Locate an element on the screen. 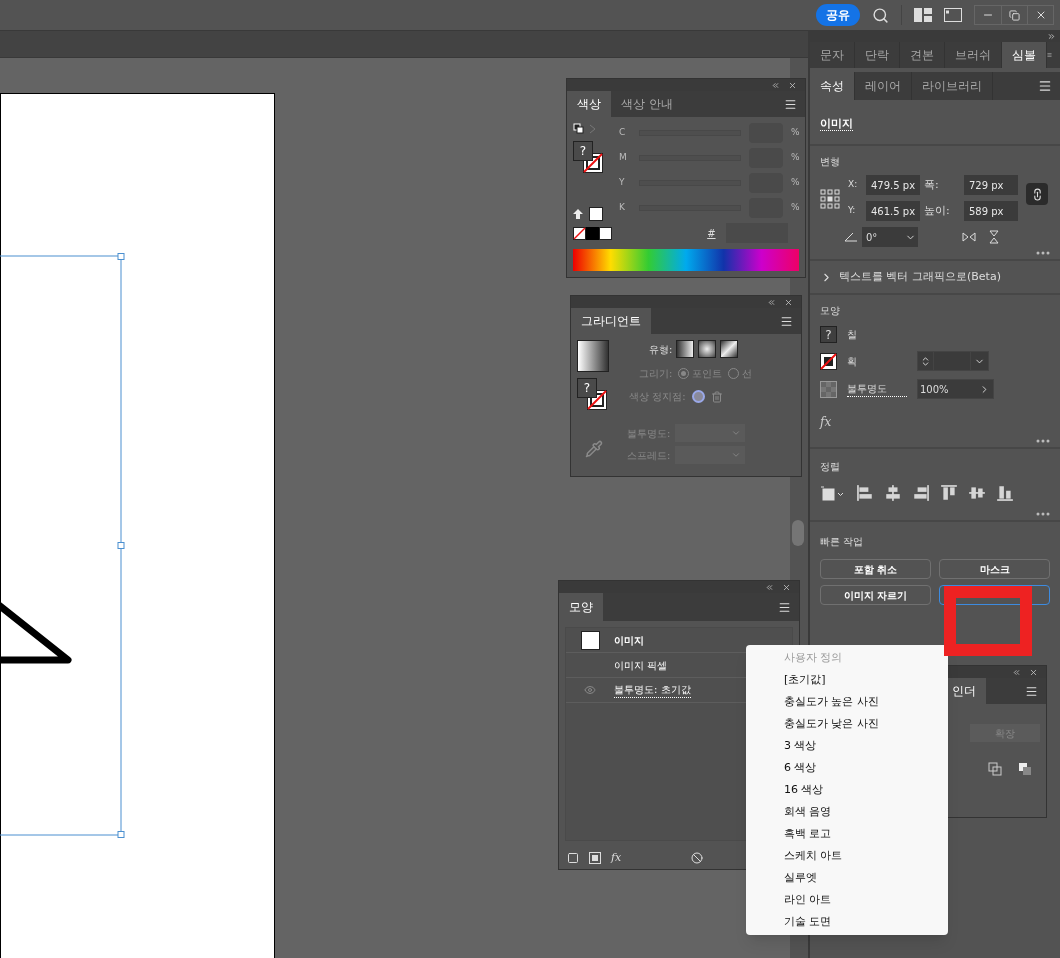 The image size is (1060, 958). angle-field: 0° is located at coordinates (890, 237).